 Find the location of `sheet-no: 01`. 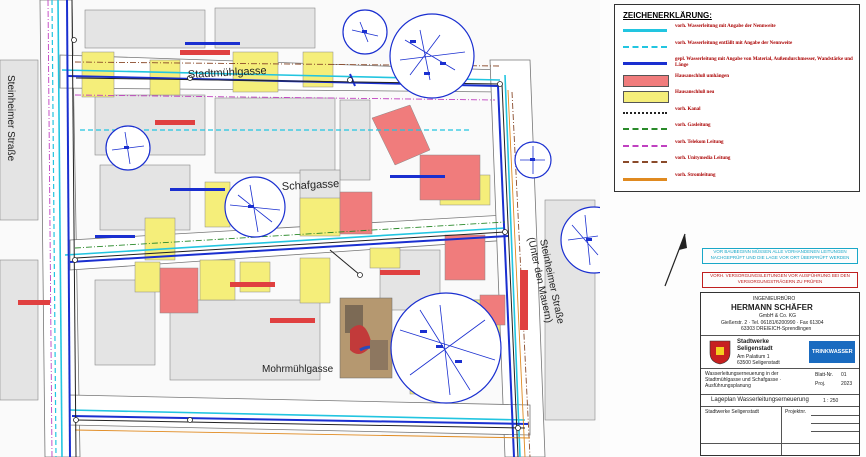

sheet-no: 01 is located at coordinates (844, 375).